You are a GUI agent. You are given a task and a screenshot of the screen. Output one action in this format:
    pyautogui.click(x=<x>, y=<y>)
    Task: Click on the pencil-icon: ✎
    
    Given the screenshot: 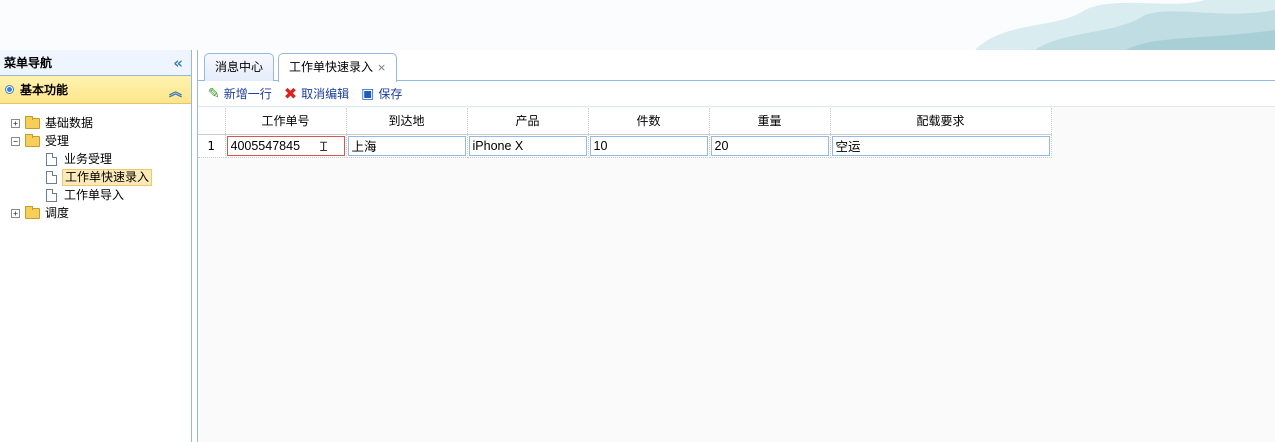 What is the action you would take?
    pyautogui.click(x=214, y=93)
    